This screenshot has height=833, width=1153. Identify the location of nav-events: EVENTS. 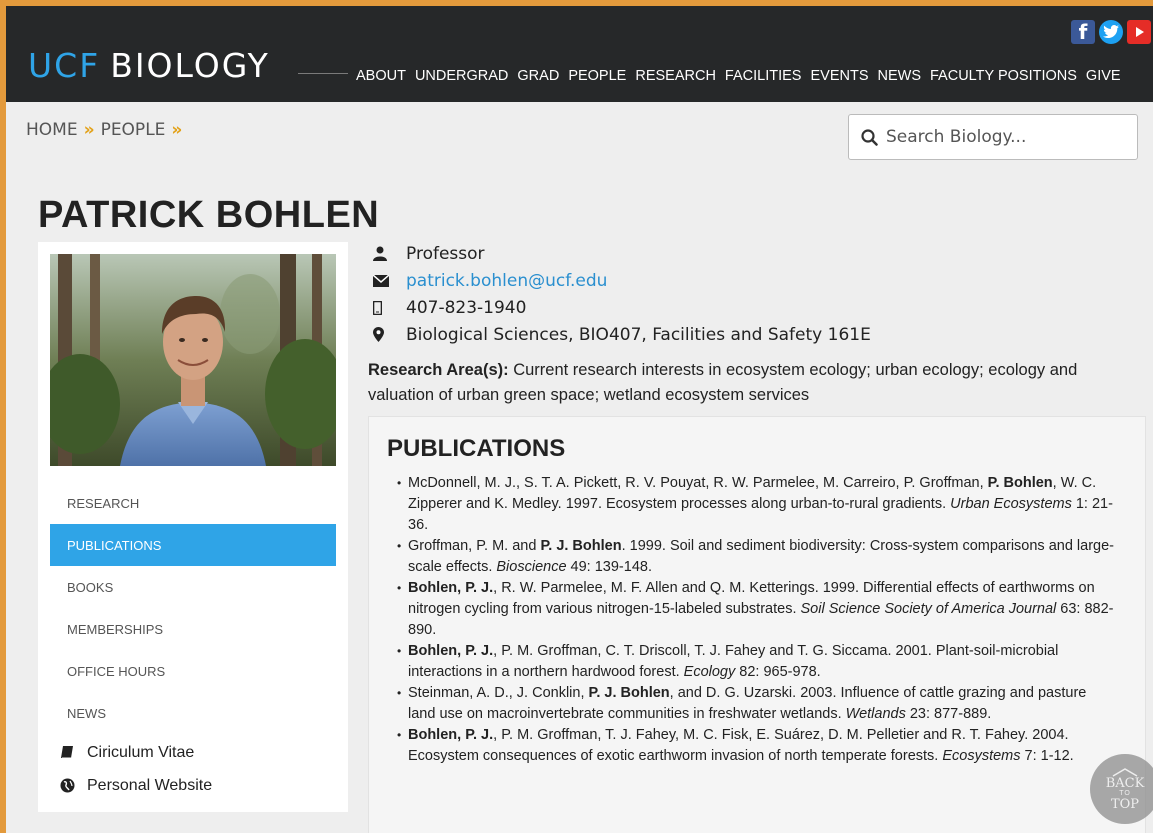
(839, 76).